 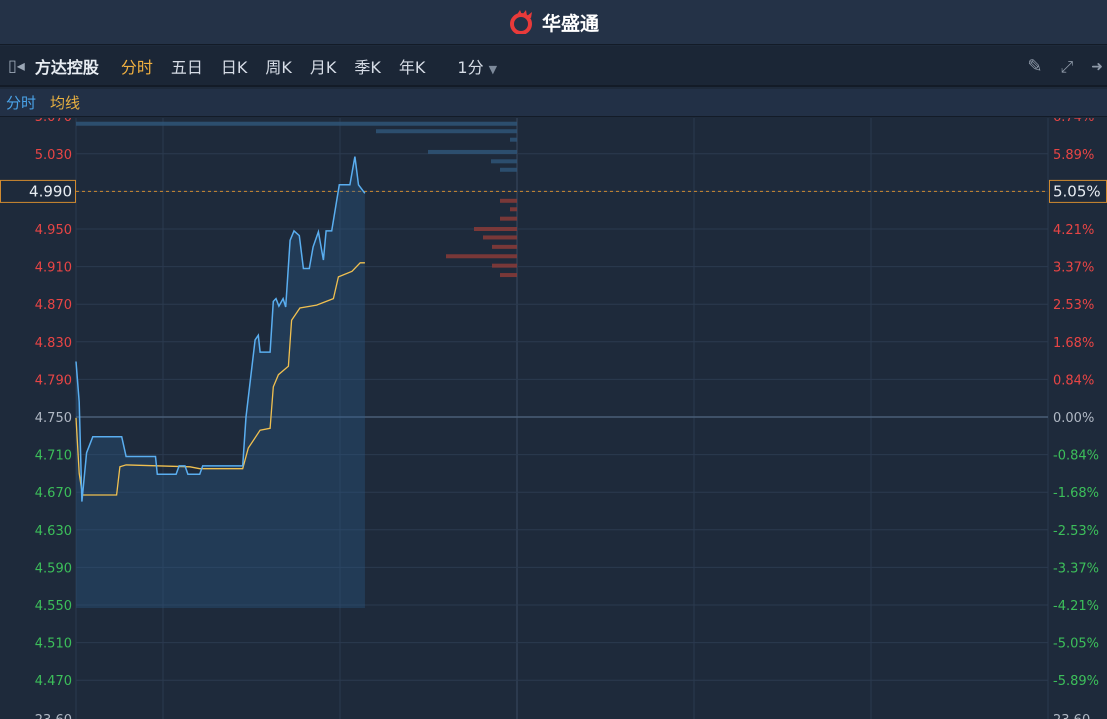 What do you see at coordinates (53, 716) in the screenshot?
I see `volume-max-label: 23.60` at bounding box center [53, 716].